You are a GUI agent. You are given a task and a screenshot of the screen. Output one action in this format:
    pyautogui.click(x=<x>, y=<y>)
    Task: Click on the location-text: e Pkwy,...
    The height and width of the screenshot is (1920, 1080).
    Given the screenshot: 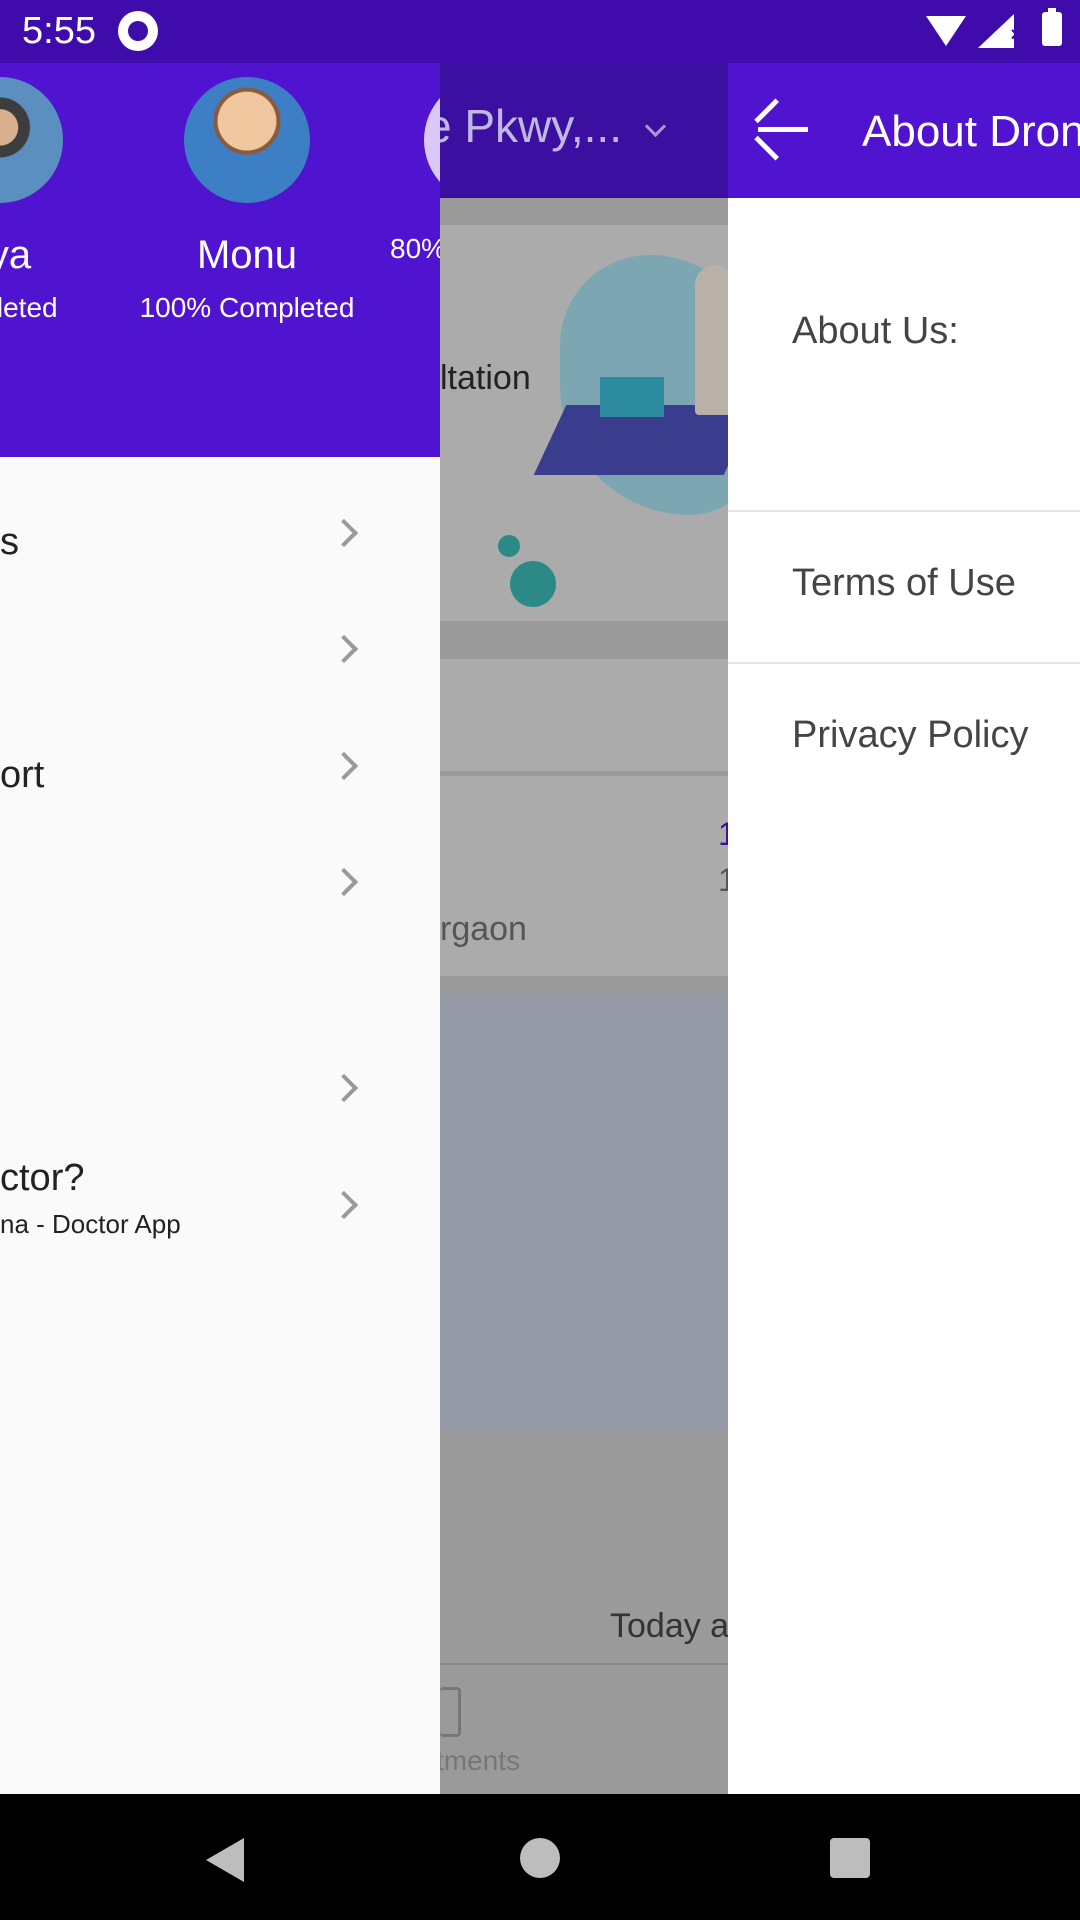 What is the action you would take?
    pyautogui.click(x=531, y=126)
    